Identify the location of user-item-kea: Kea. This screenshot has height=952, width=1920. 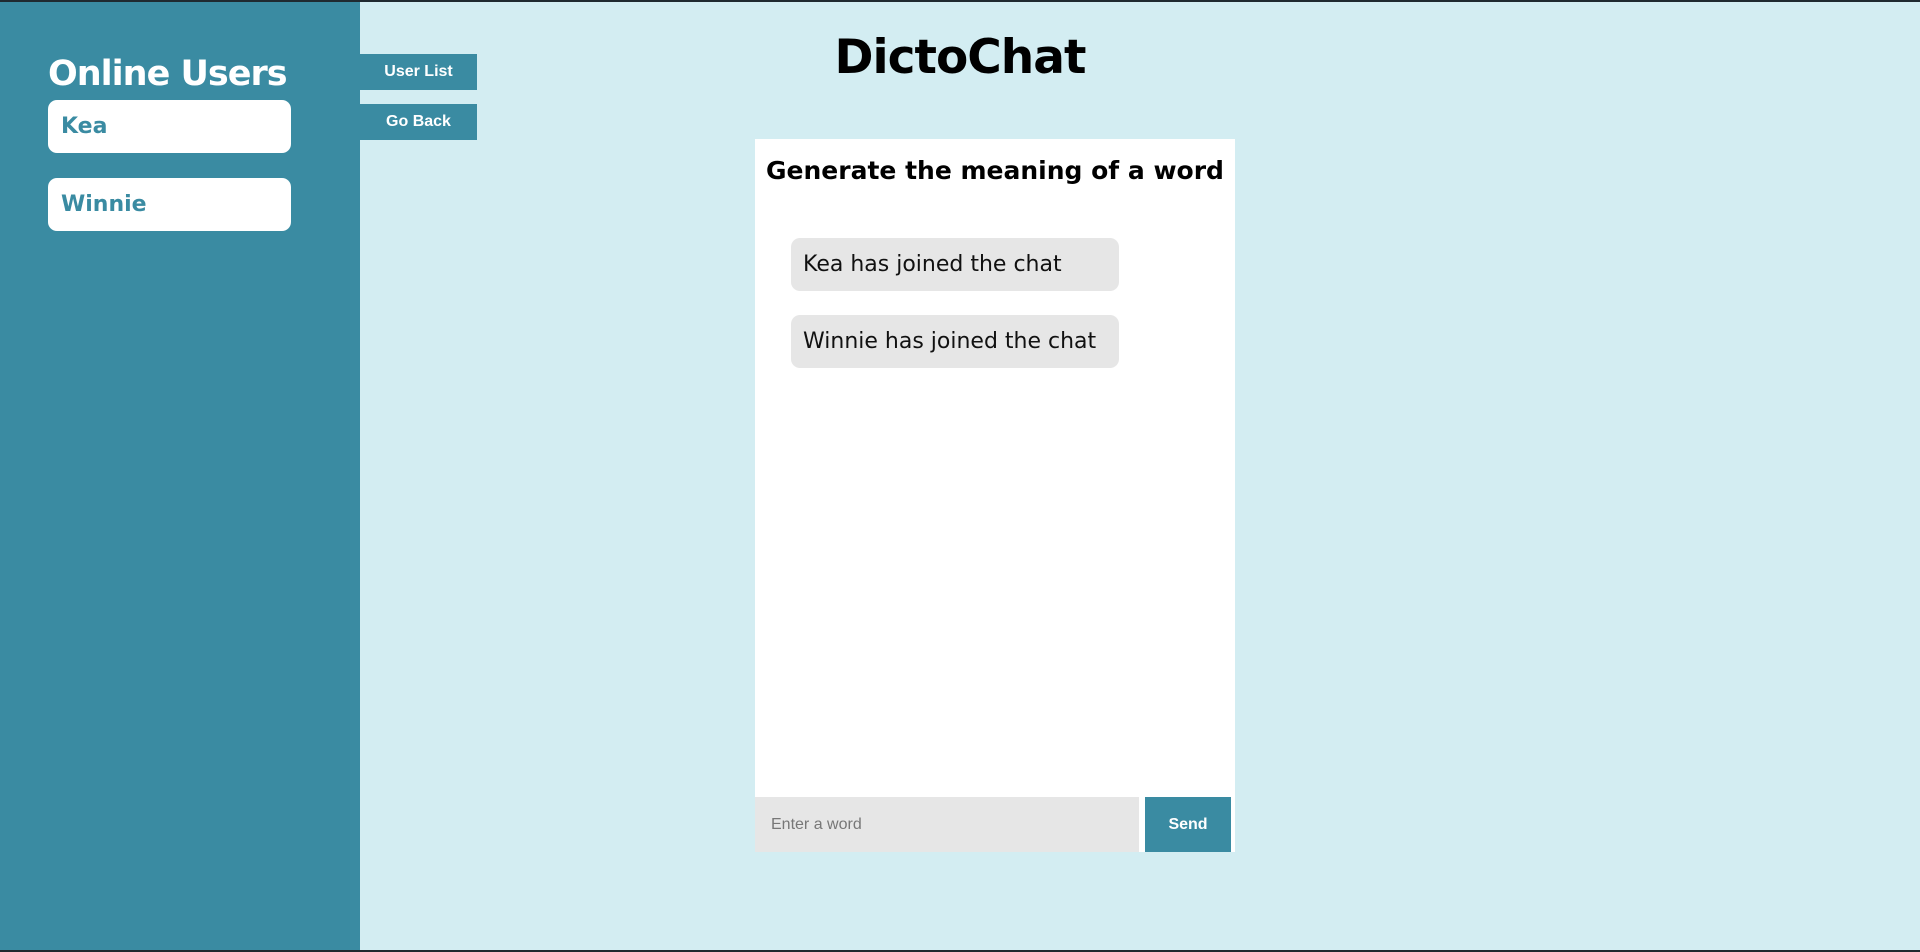
(169, 126).